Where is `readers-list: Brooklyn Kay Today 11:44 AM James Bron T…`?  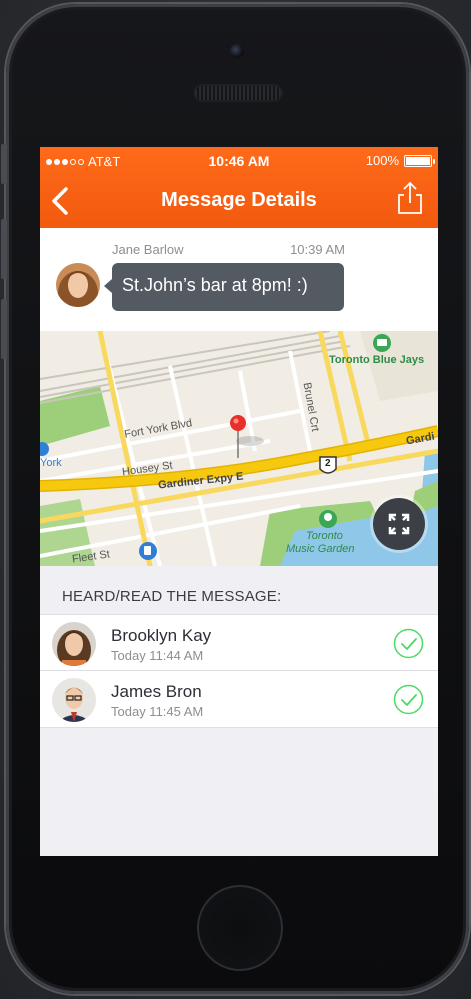
readers-list: Brooklyn Kay Today 11:44 AM James Bron T… is located at coordinates (239, 671).